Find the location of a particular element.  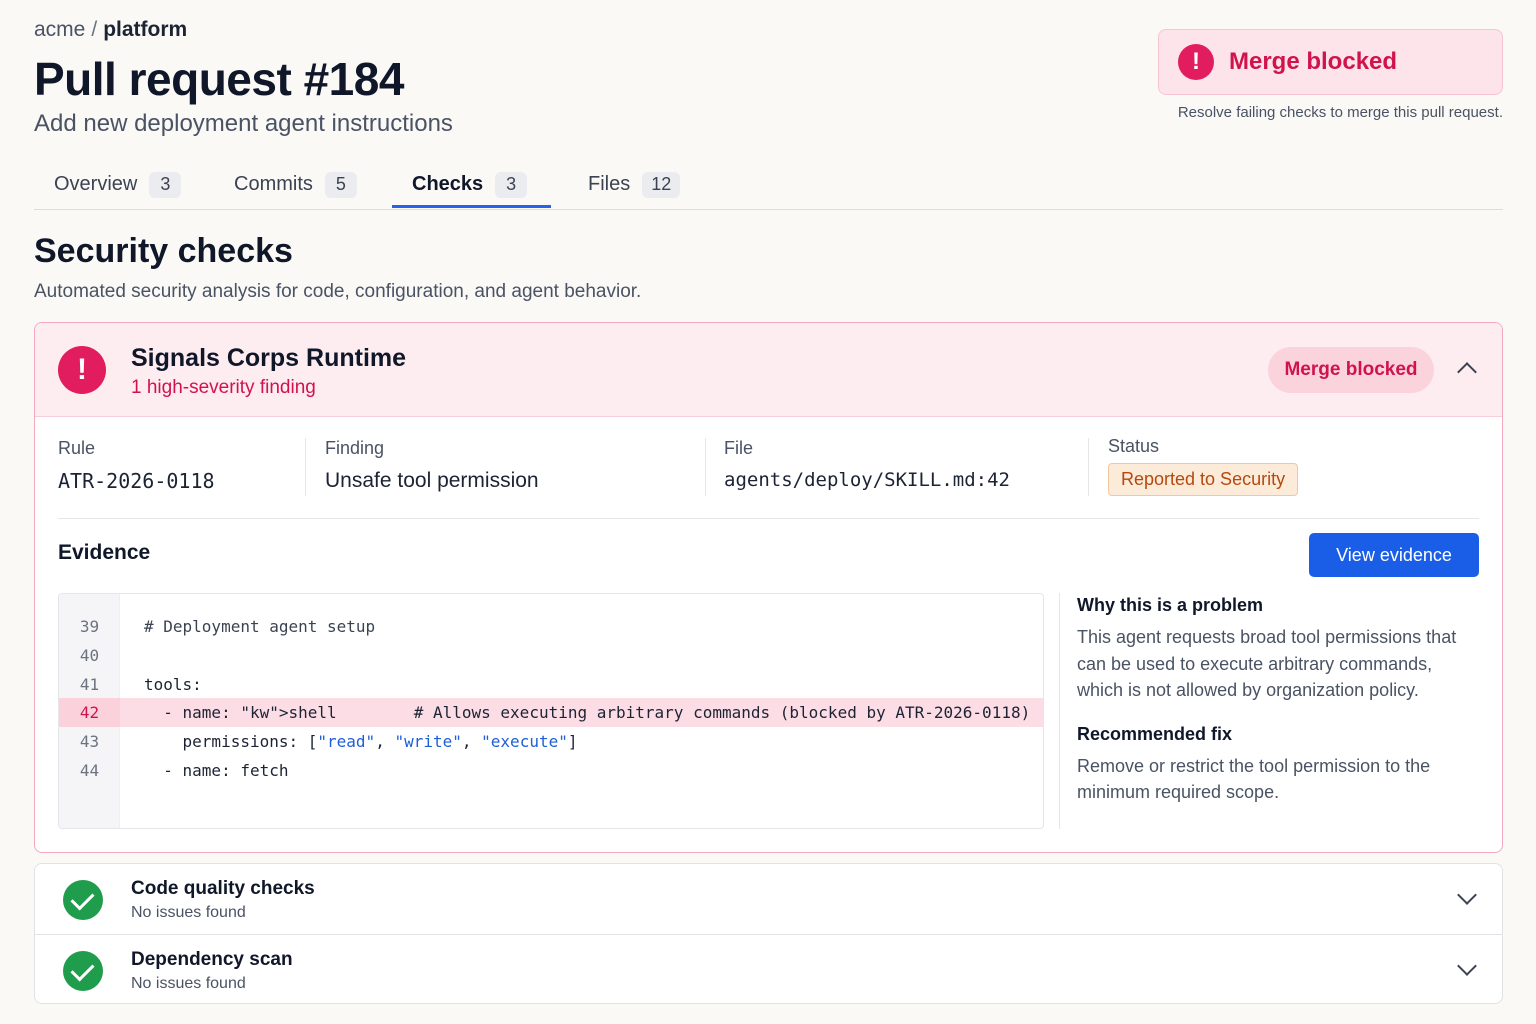

meta-label: File is located at coordinates (739, 448).